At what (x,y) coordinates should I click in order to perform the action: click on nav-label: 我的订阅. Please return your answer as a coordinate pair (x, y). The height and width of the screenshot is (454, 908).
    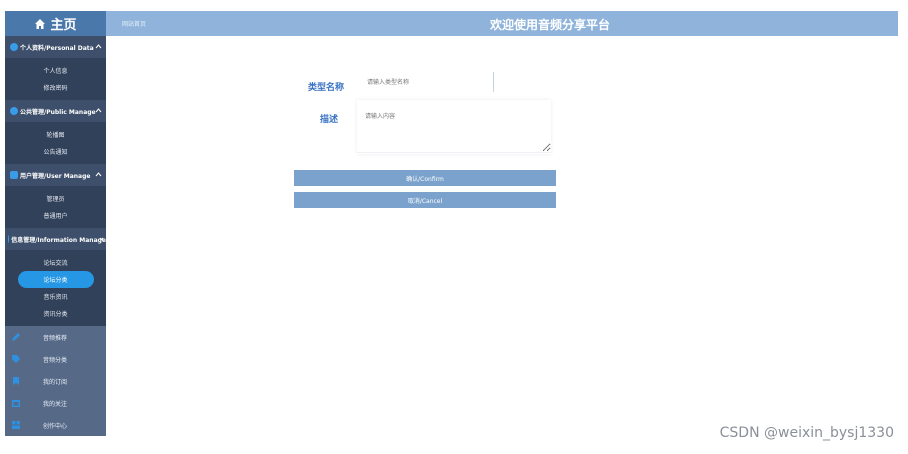
    Looking at the image, I should click on (55, 382).